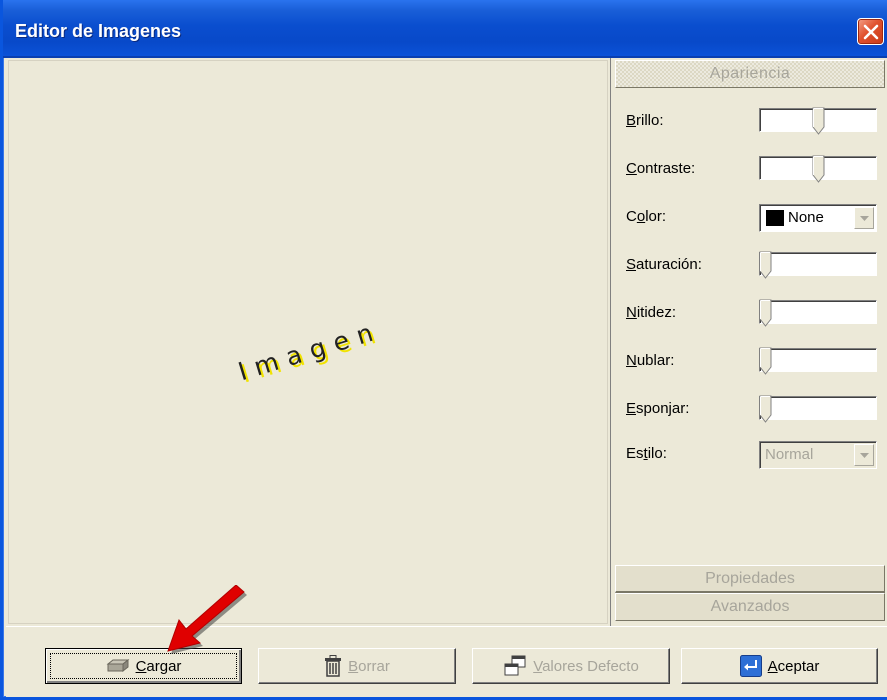 The width and height of the screenshot is (887, 700). I want to click on estilo-select-value: Normal, so click(789, 454).